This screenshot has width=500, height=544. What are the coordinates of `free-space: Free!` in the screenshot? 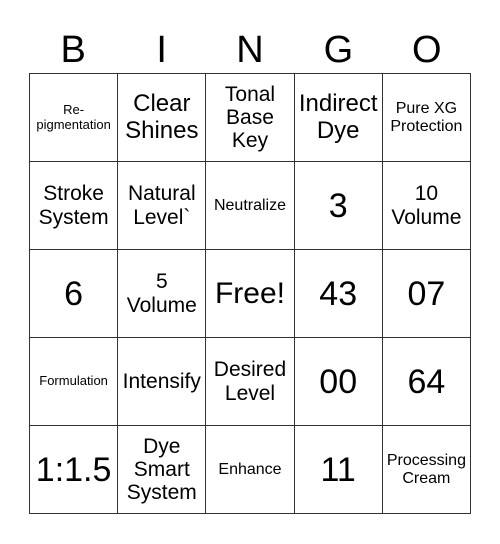 It's located at (250, 294).